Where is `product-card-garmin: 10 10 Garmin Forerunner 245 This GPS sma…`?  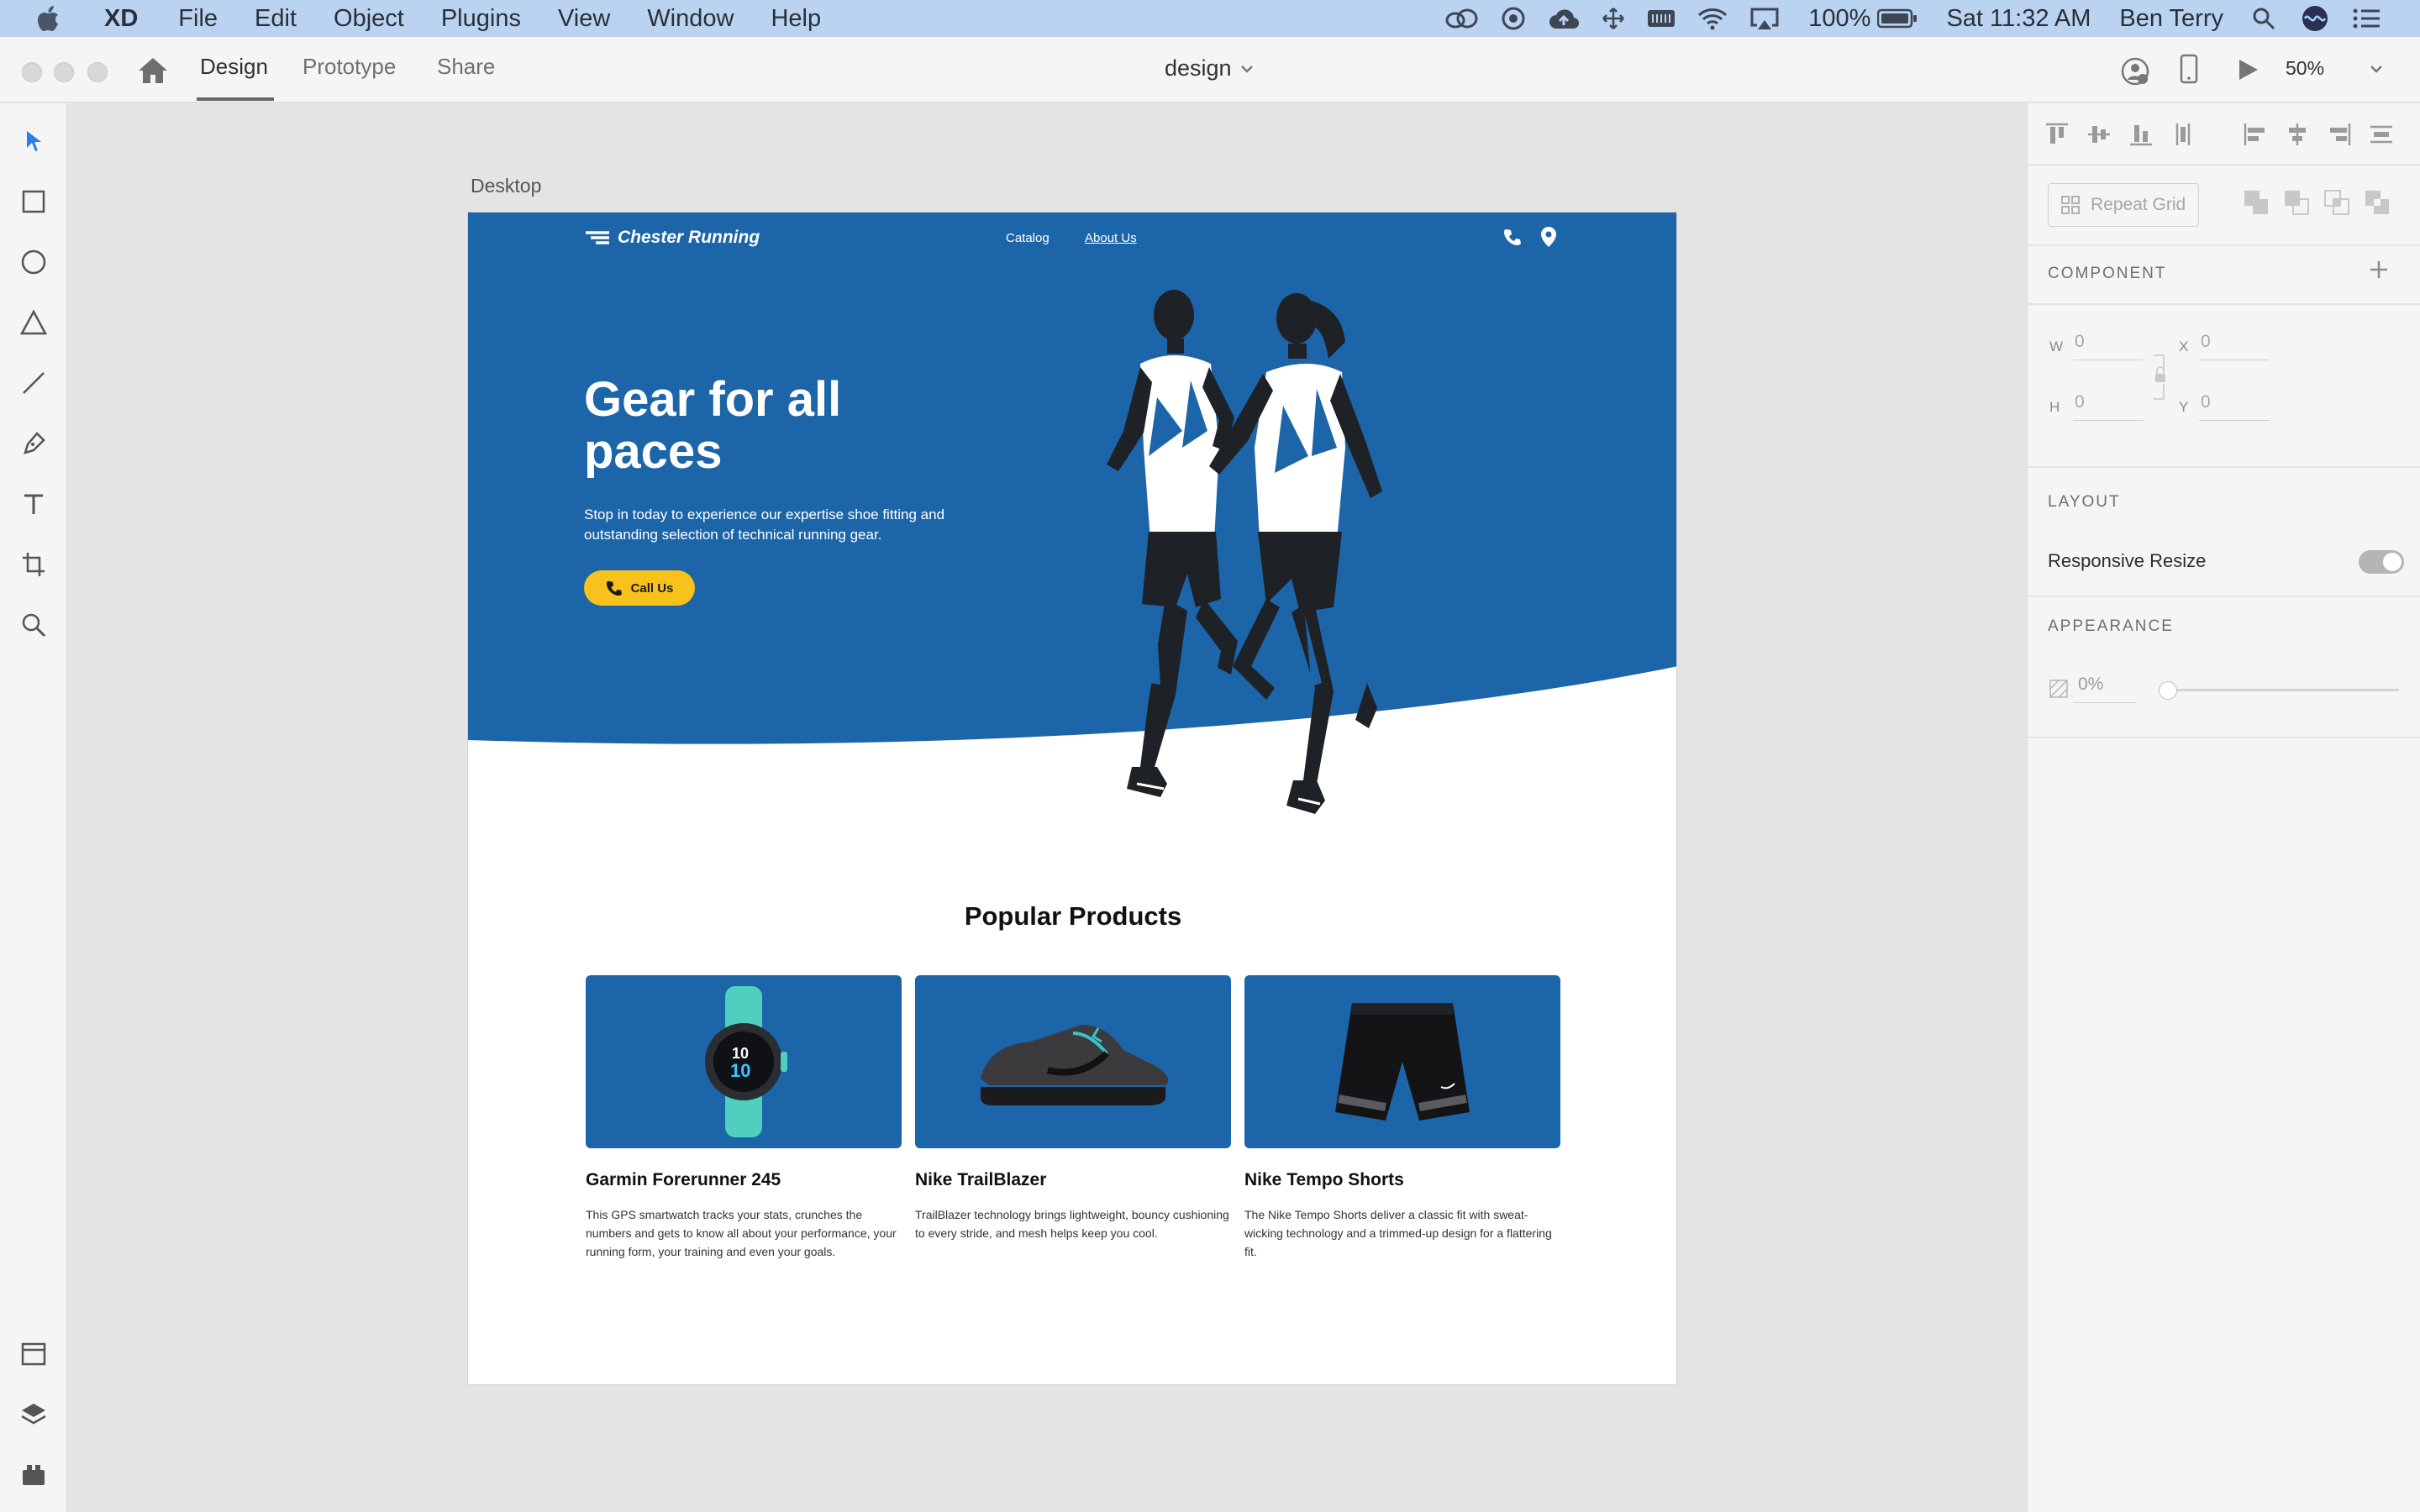
product-card-garmin: 10 10 Garmin Forerunner 245 This GPS sma… is located at coordinates (744, 1118).